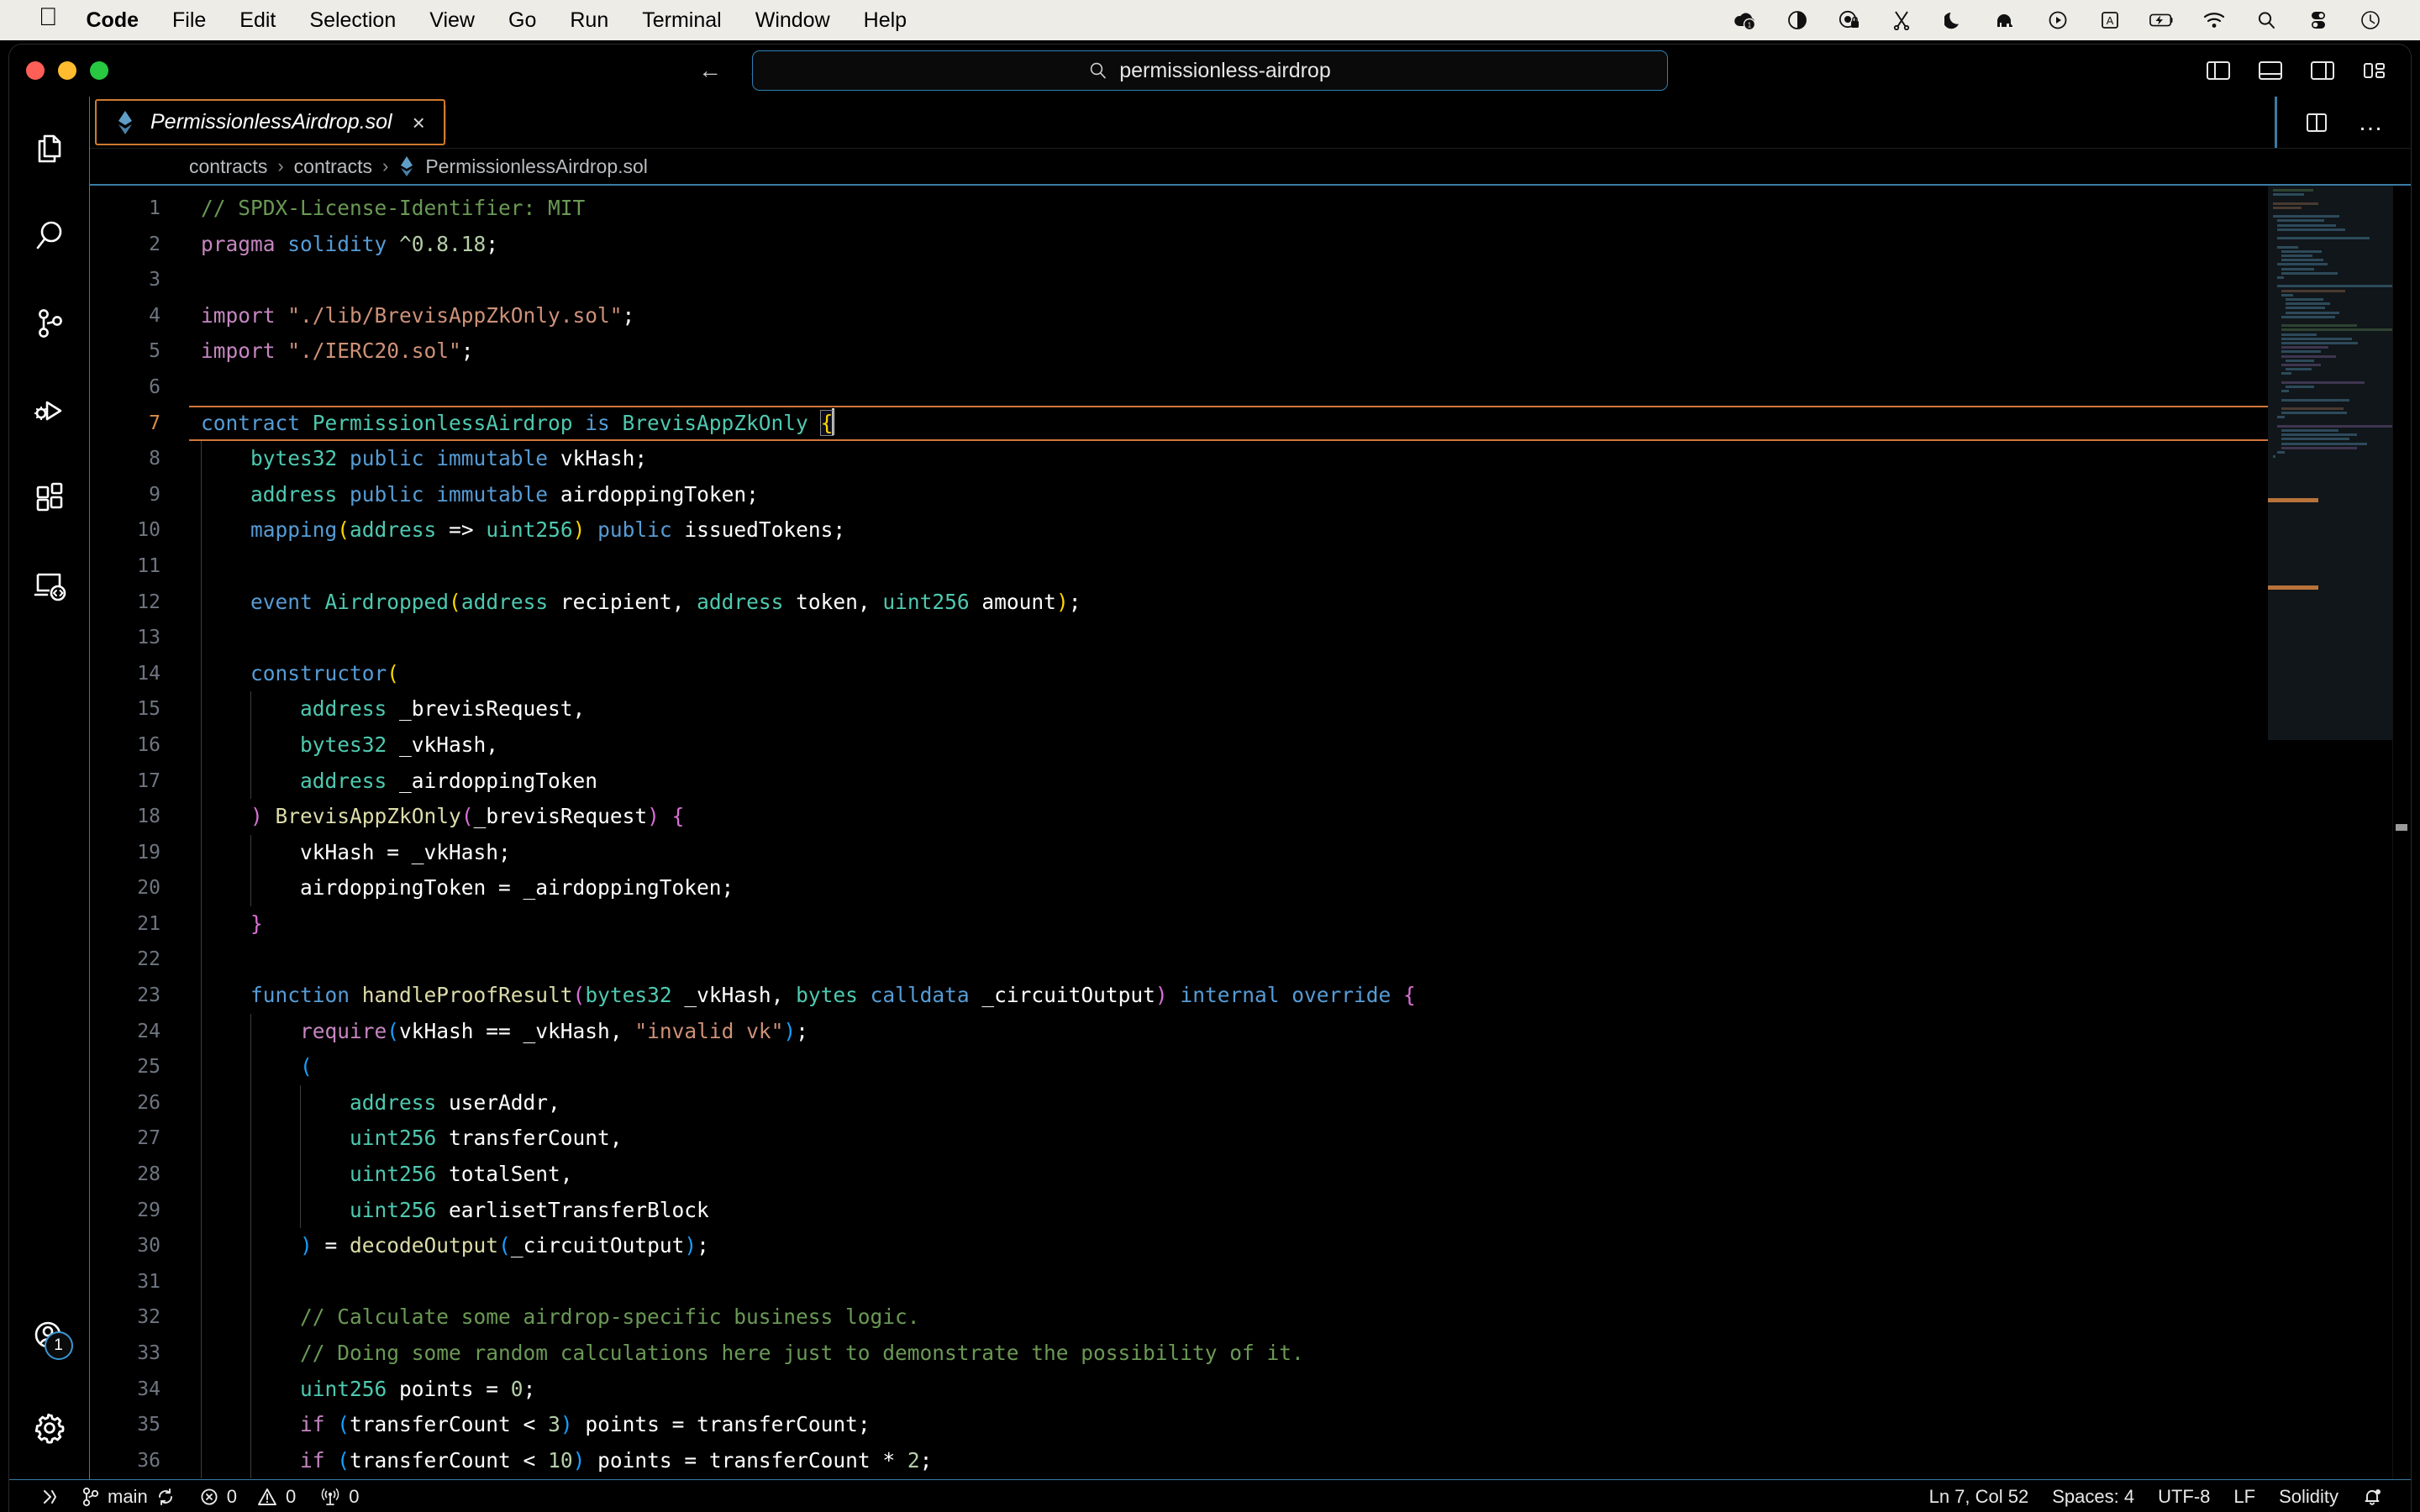 The image size is (2420, 1512). Describe the element at coordinates (50, 1336) in the screenshot. I see `sidebar-item-accounts: 1` at that location.